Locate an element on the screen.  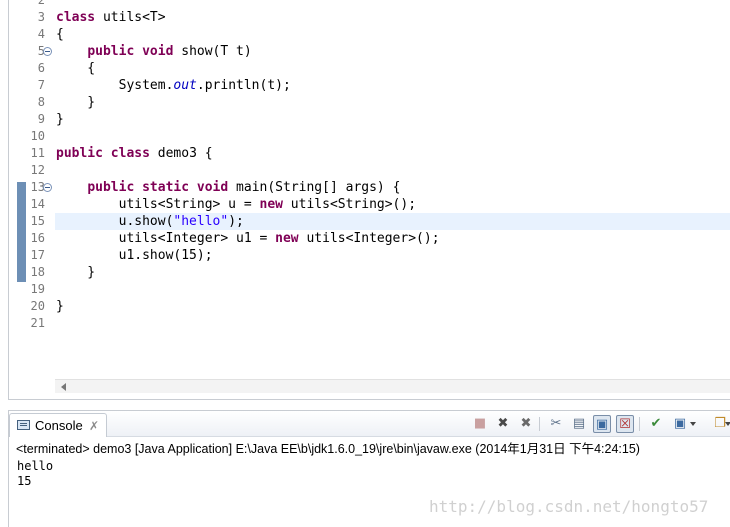
line-number: 19 is located at coordinates (31, 289).